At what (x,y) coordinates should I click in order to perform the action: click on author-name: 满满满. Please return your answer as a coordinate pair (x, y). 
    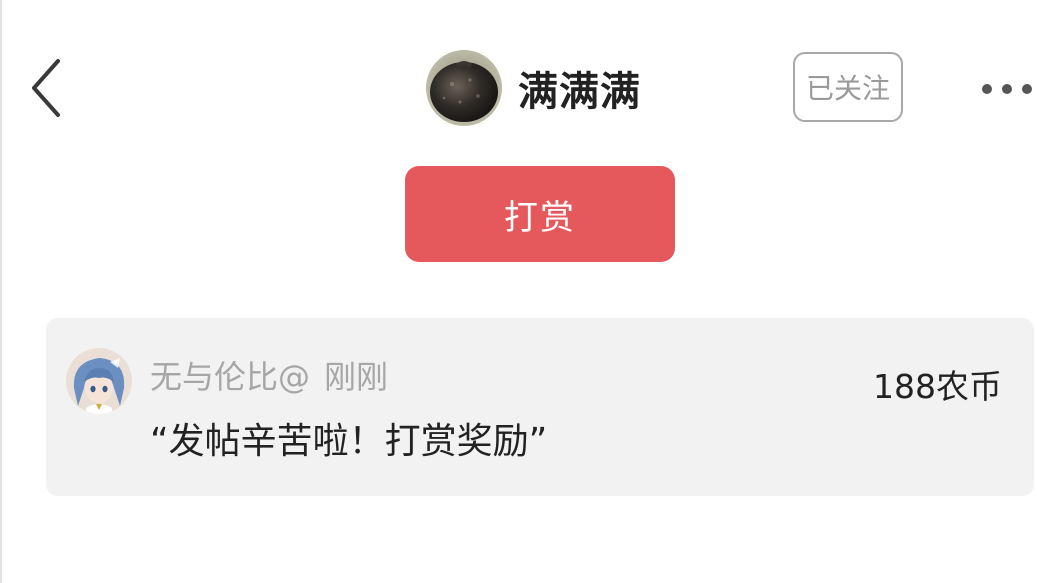
    Looking at the image, I should click on (579, 88).